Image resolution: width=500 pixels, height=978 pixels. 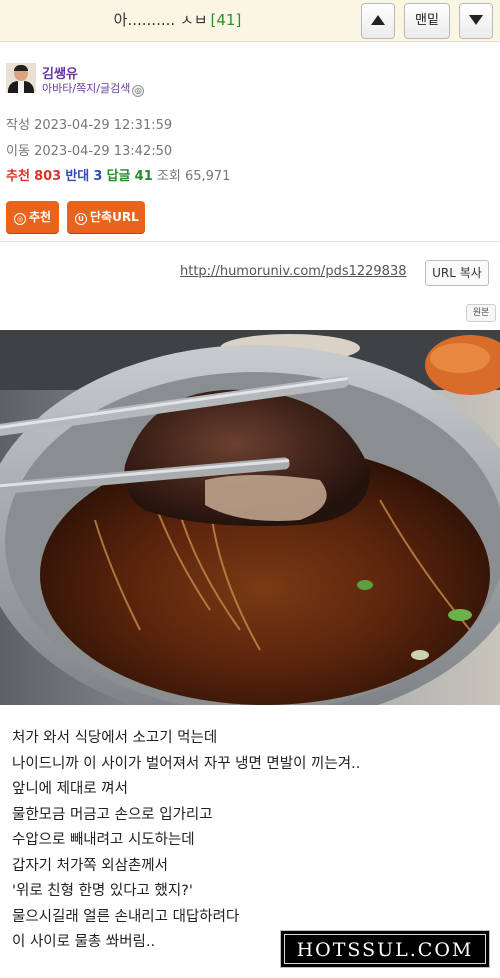 What do you see at coordinates (86, 88) in the screenshot?
I see `author-links-text: 아바타/쪽지/글검색` at bounding box center [86, 88].